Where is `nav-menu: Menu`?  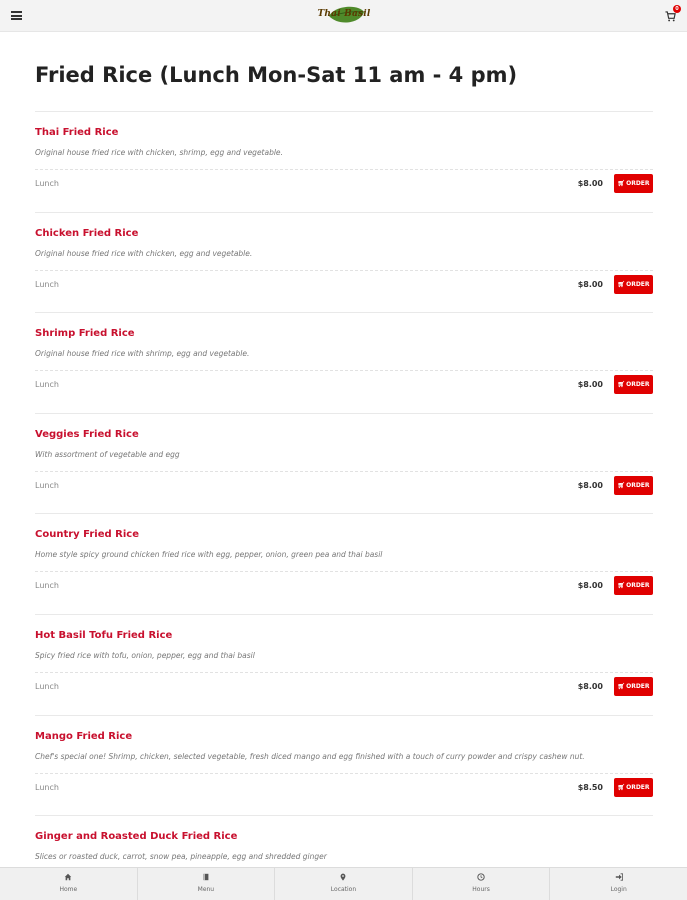 nav-menu: Menu is located at coordinates (207, 884).